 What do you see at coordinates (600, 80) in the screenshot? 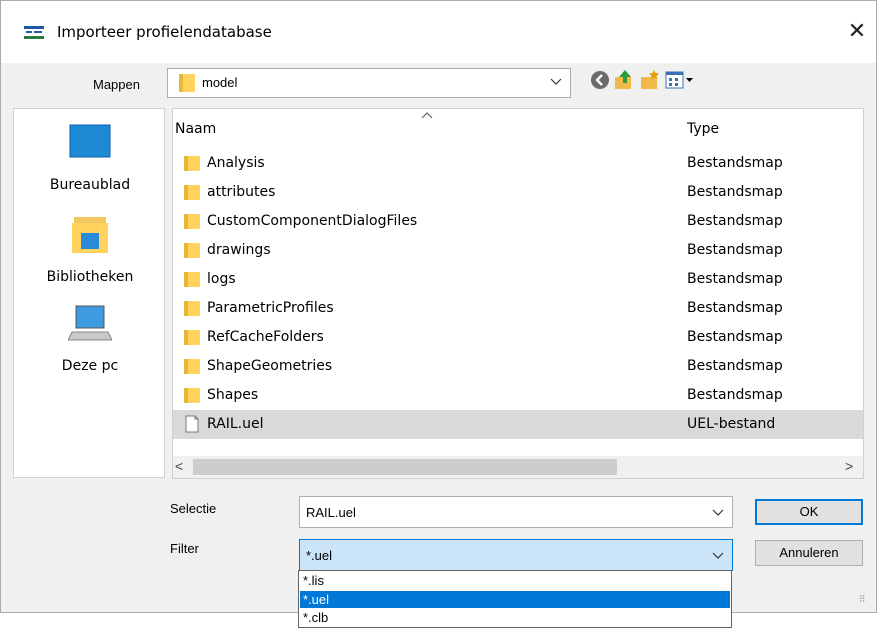
I see `back-icon` at bounding box center [600, 80].